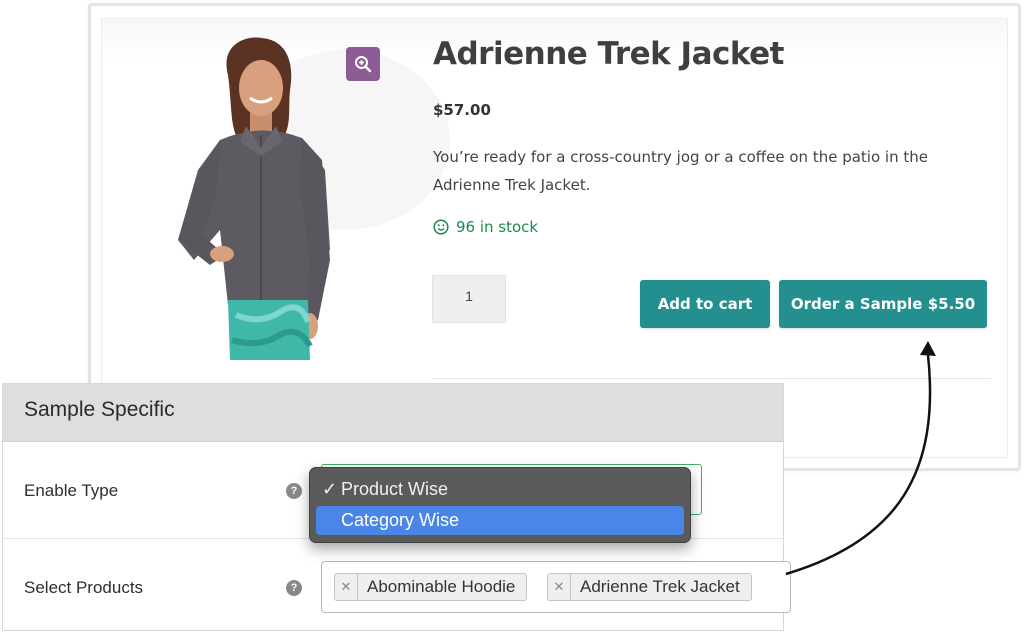 This screenshot has width=1024, height=634. Describe the element at coordinates (99, 409) in the screenshot. I see `panel-title: Sample Specific` at that location.